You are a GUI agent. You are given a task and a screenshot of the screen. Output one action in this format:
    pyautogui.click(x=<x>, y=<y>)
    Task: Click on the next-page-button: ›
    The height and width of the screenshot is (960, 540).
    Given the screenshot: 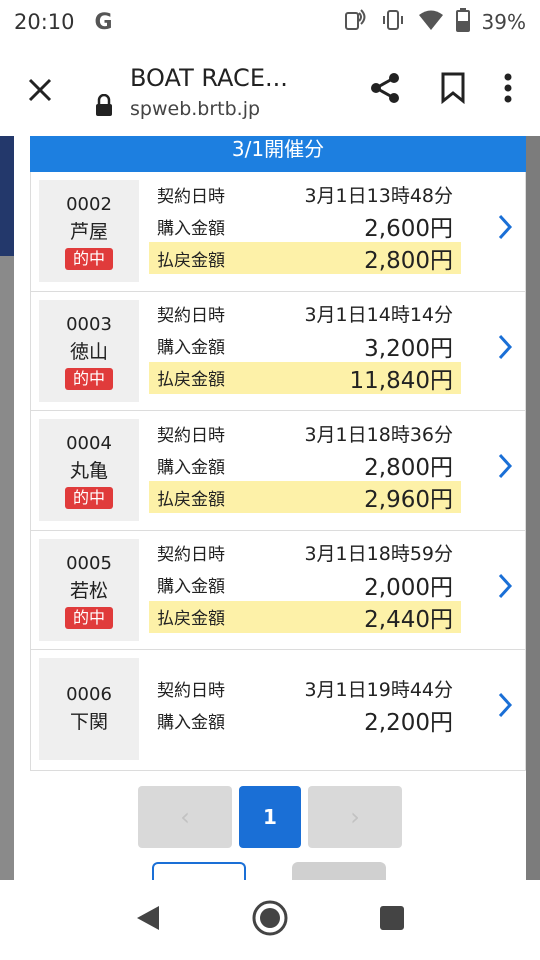 What is the action you would take?
    pyautogui.click(x=355, y=817)
    